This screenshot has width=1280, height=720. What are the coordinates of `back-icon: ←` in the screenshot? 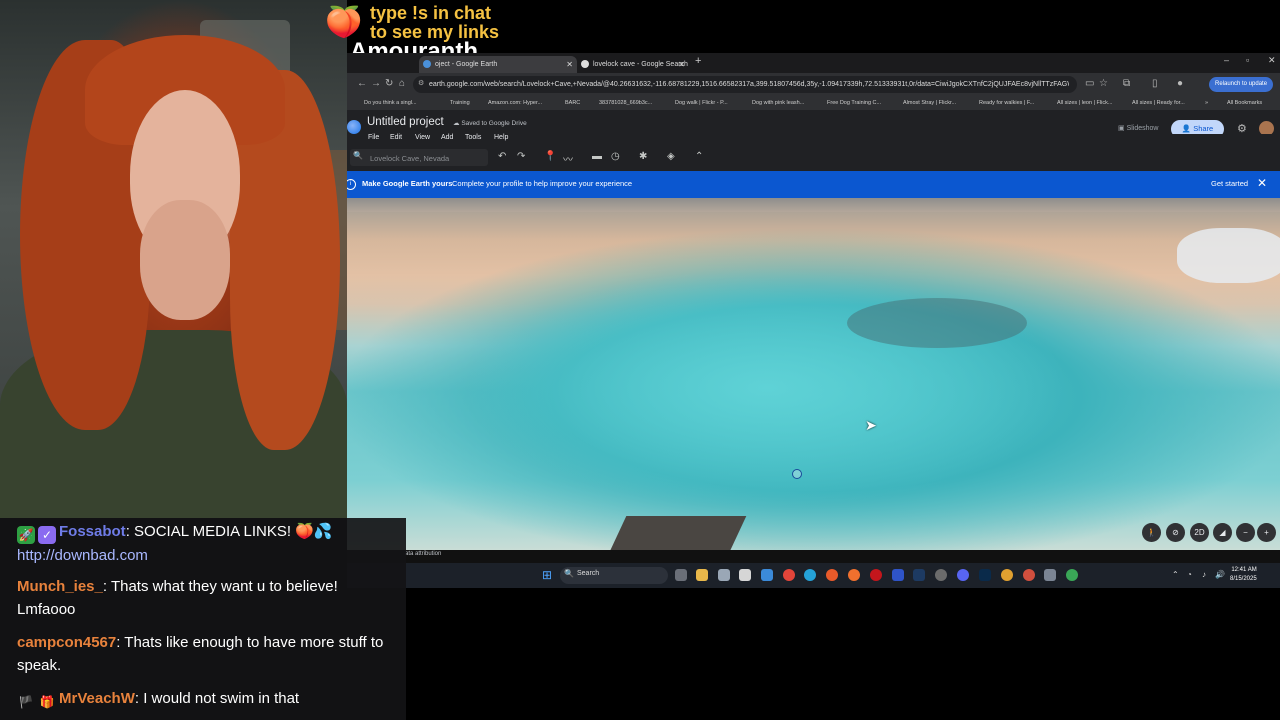 It's located at (362, 83).